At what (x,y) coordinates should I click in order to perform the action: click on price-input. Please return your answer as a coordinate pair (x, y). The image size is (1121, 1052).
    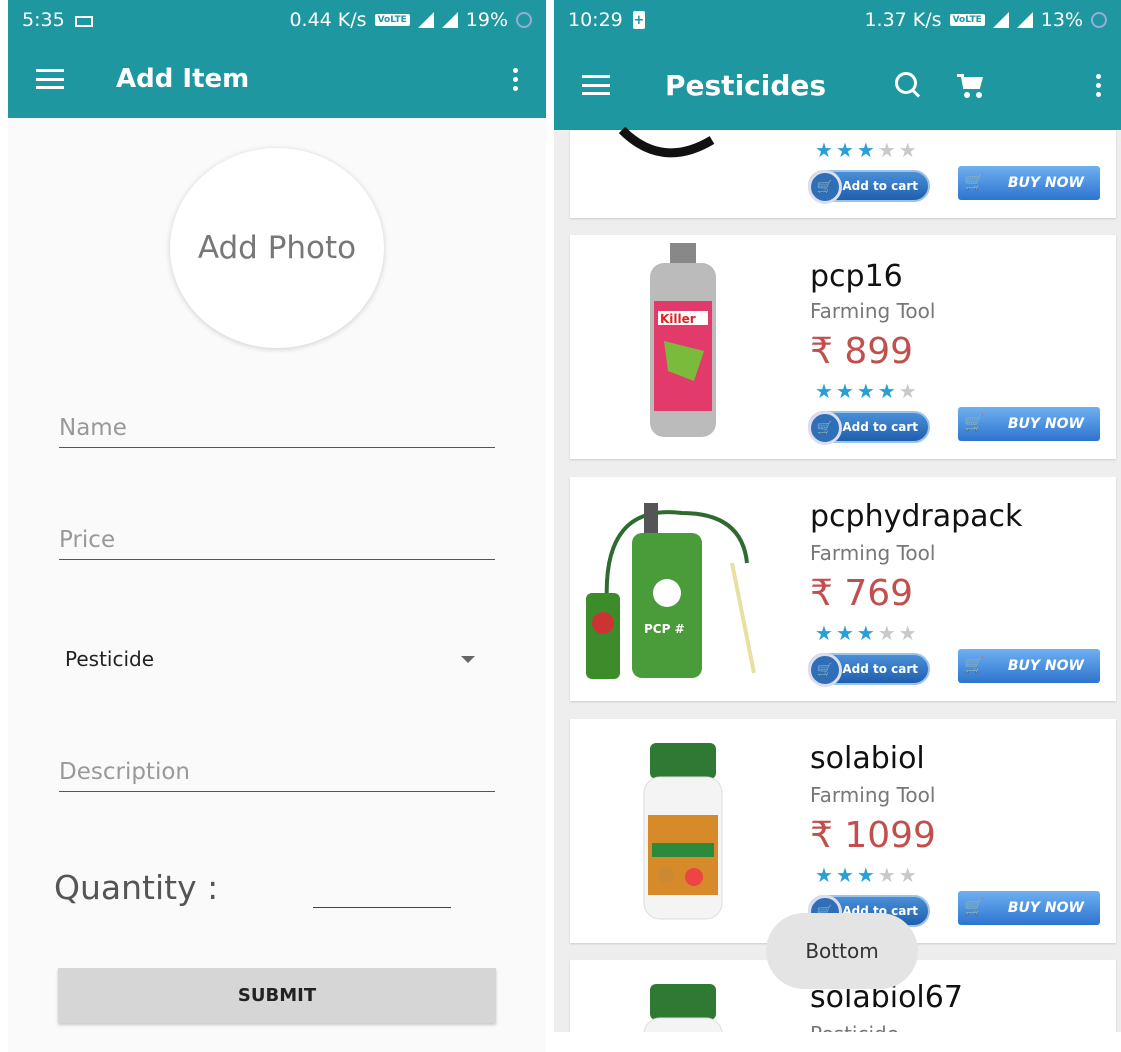
    Looking at the image, I should click on (277, 539).